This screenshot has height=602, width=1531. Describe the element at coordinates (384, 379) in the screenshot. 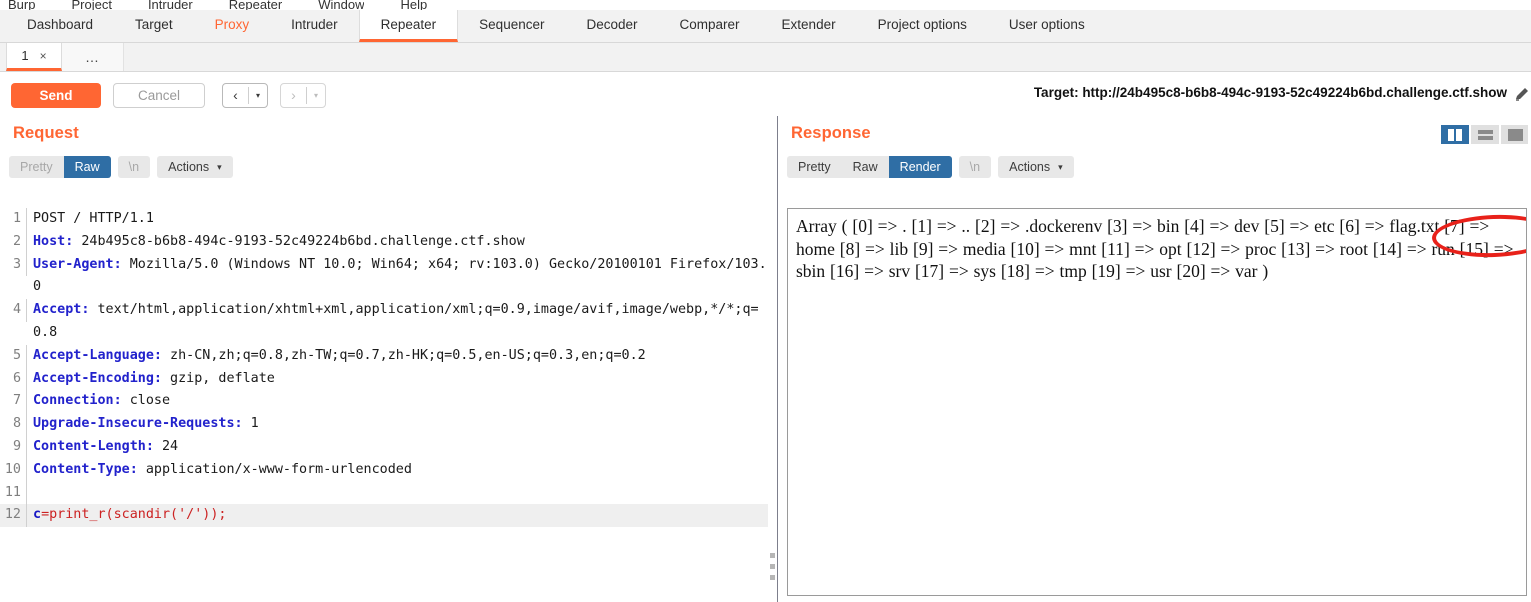

I see `request-line: 6 Accept-Encoding: gzip, deflate` at that location.